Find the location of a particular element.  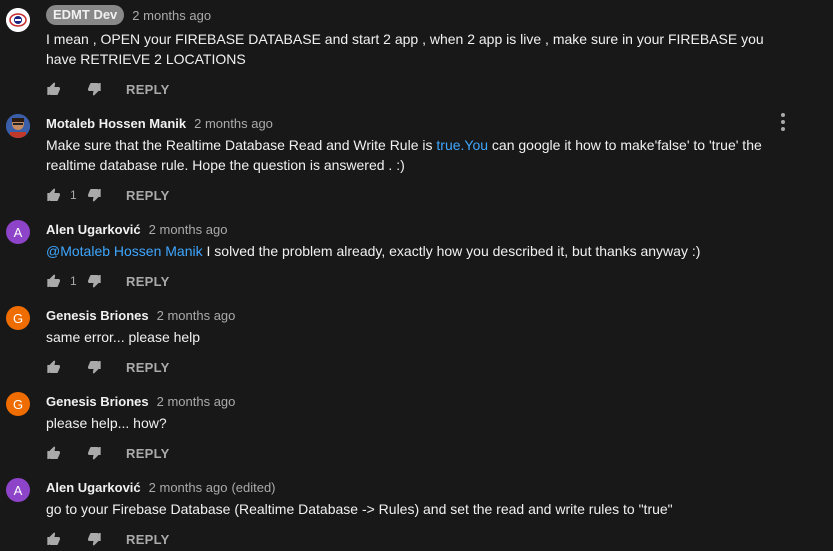

edited-label: (edited) is located at coordinates (253, 487).